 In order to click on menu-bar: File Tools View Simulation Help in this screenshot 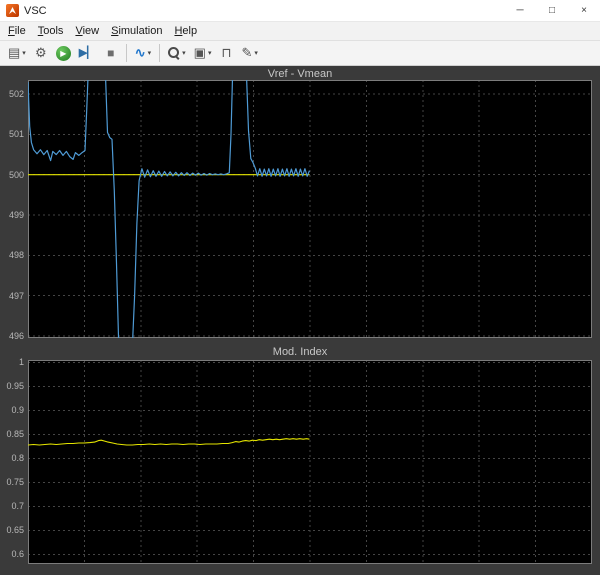, I will do `click(300, 31)`.